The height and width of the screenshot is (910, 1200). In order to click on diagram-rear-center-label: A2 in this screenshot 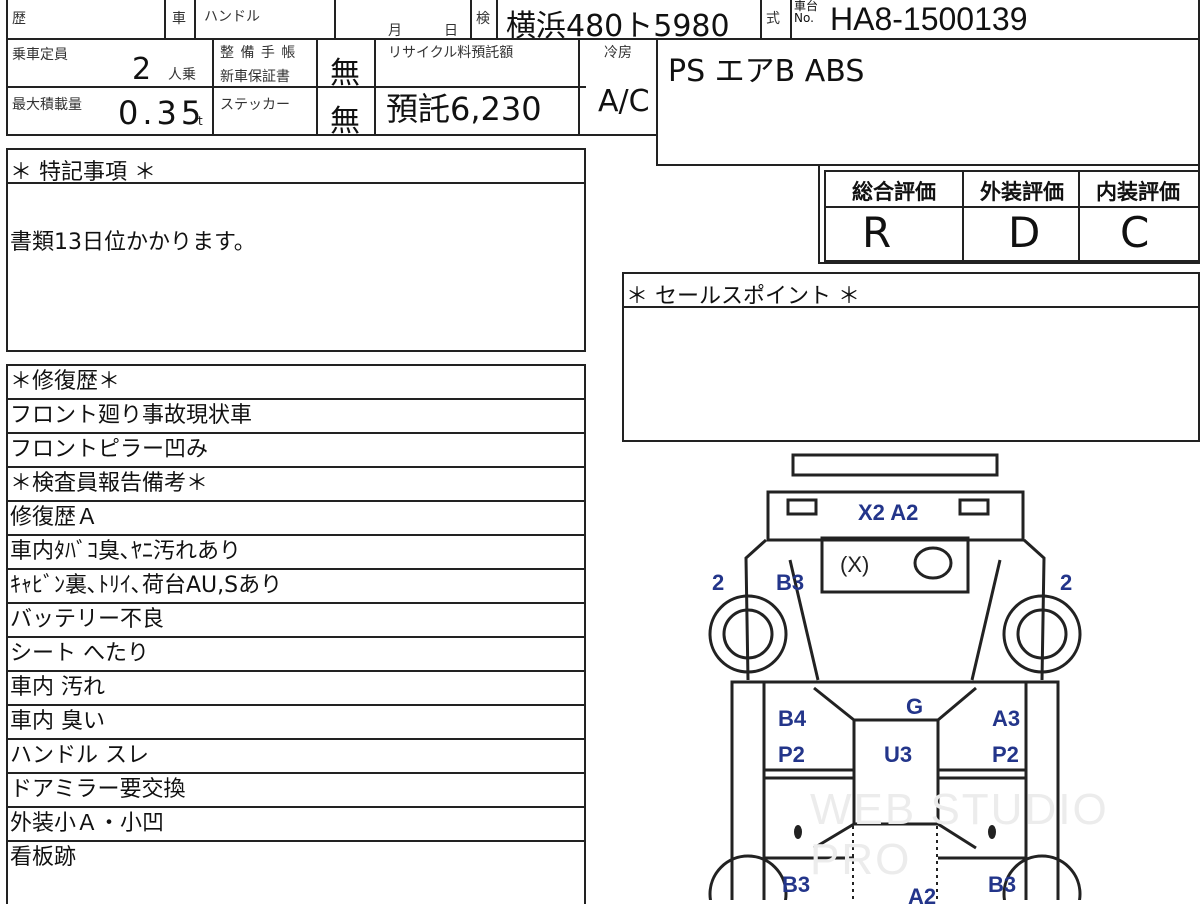, I will do `click(922, 896)`.